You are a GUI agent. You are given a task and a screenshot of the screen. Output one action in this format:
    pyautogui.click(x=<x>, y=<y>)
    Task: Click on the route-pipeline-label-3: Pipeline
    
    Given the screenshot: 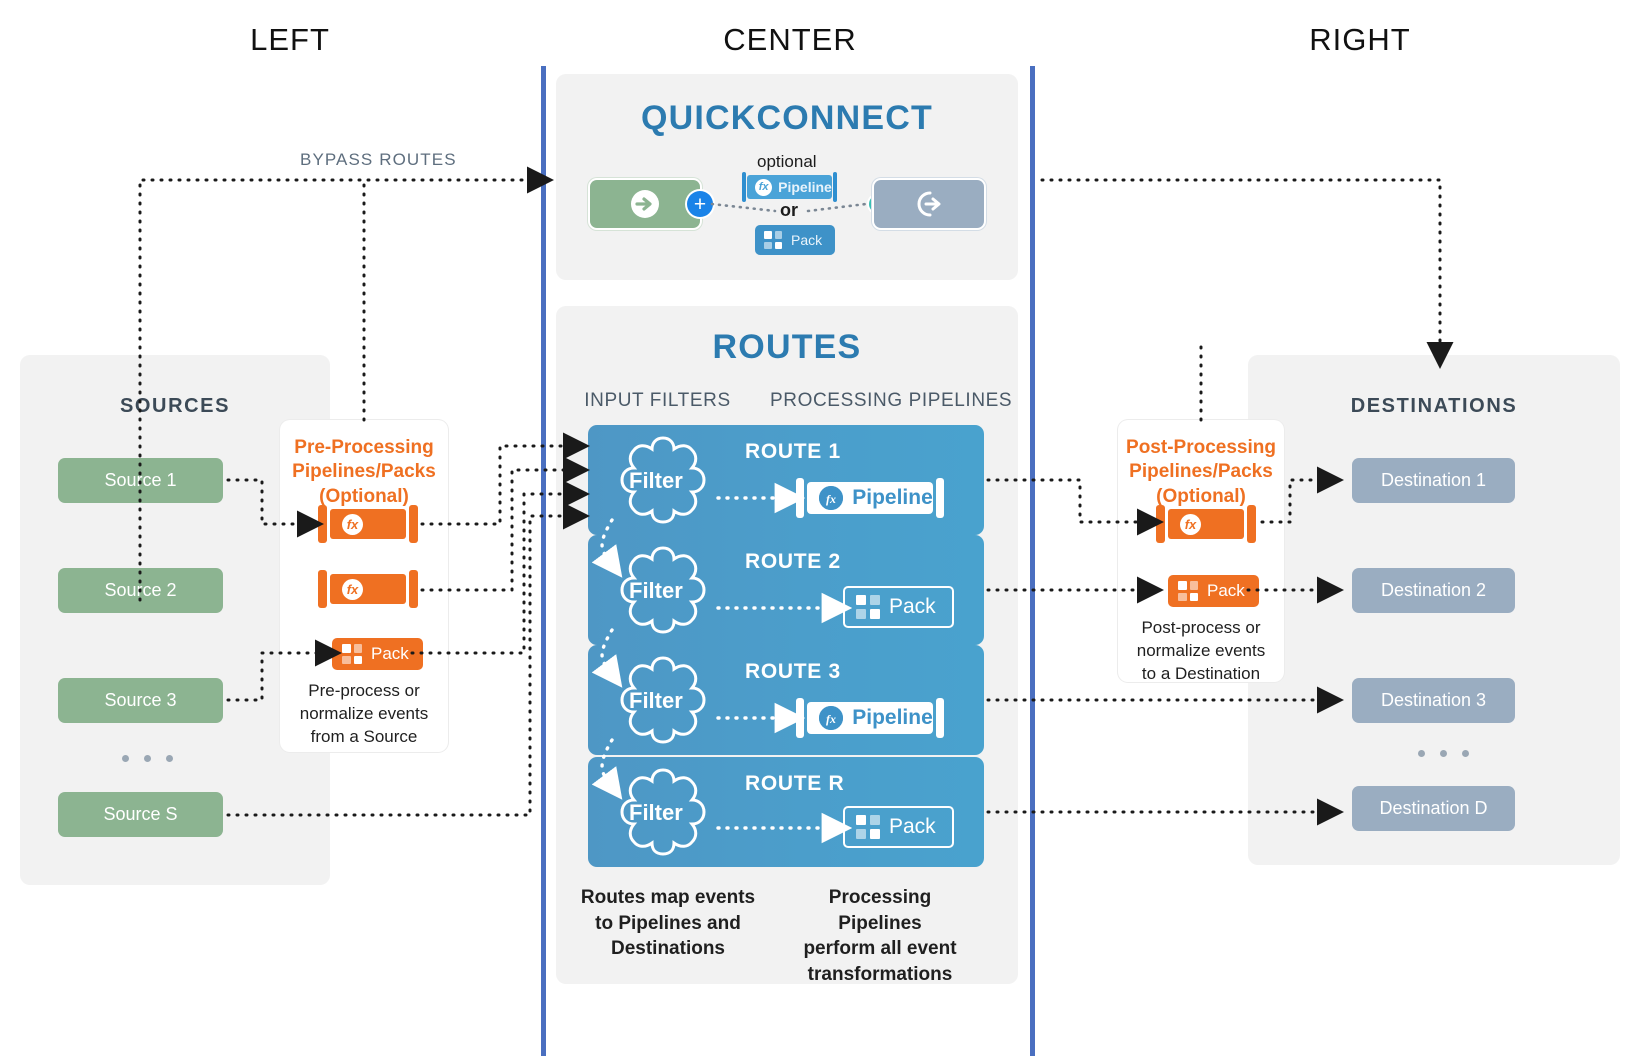 What is the action you would take?
    pyautogui.click(x=892, y=717)
    